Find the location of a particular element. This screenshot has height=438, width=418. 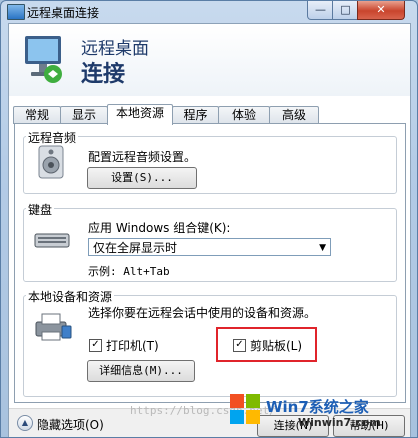

keyboard-title: 键盘 is located at coordinates (40, 209).